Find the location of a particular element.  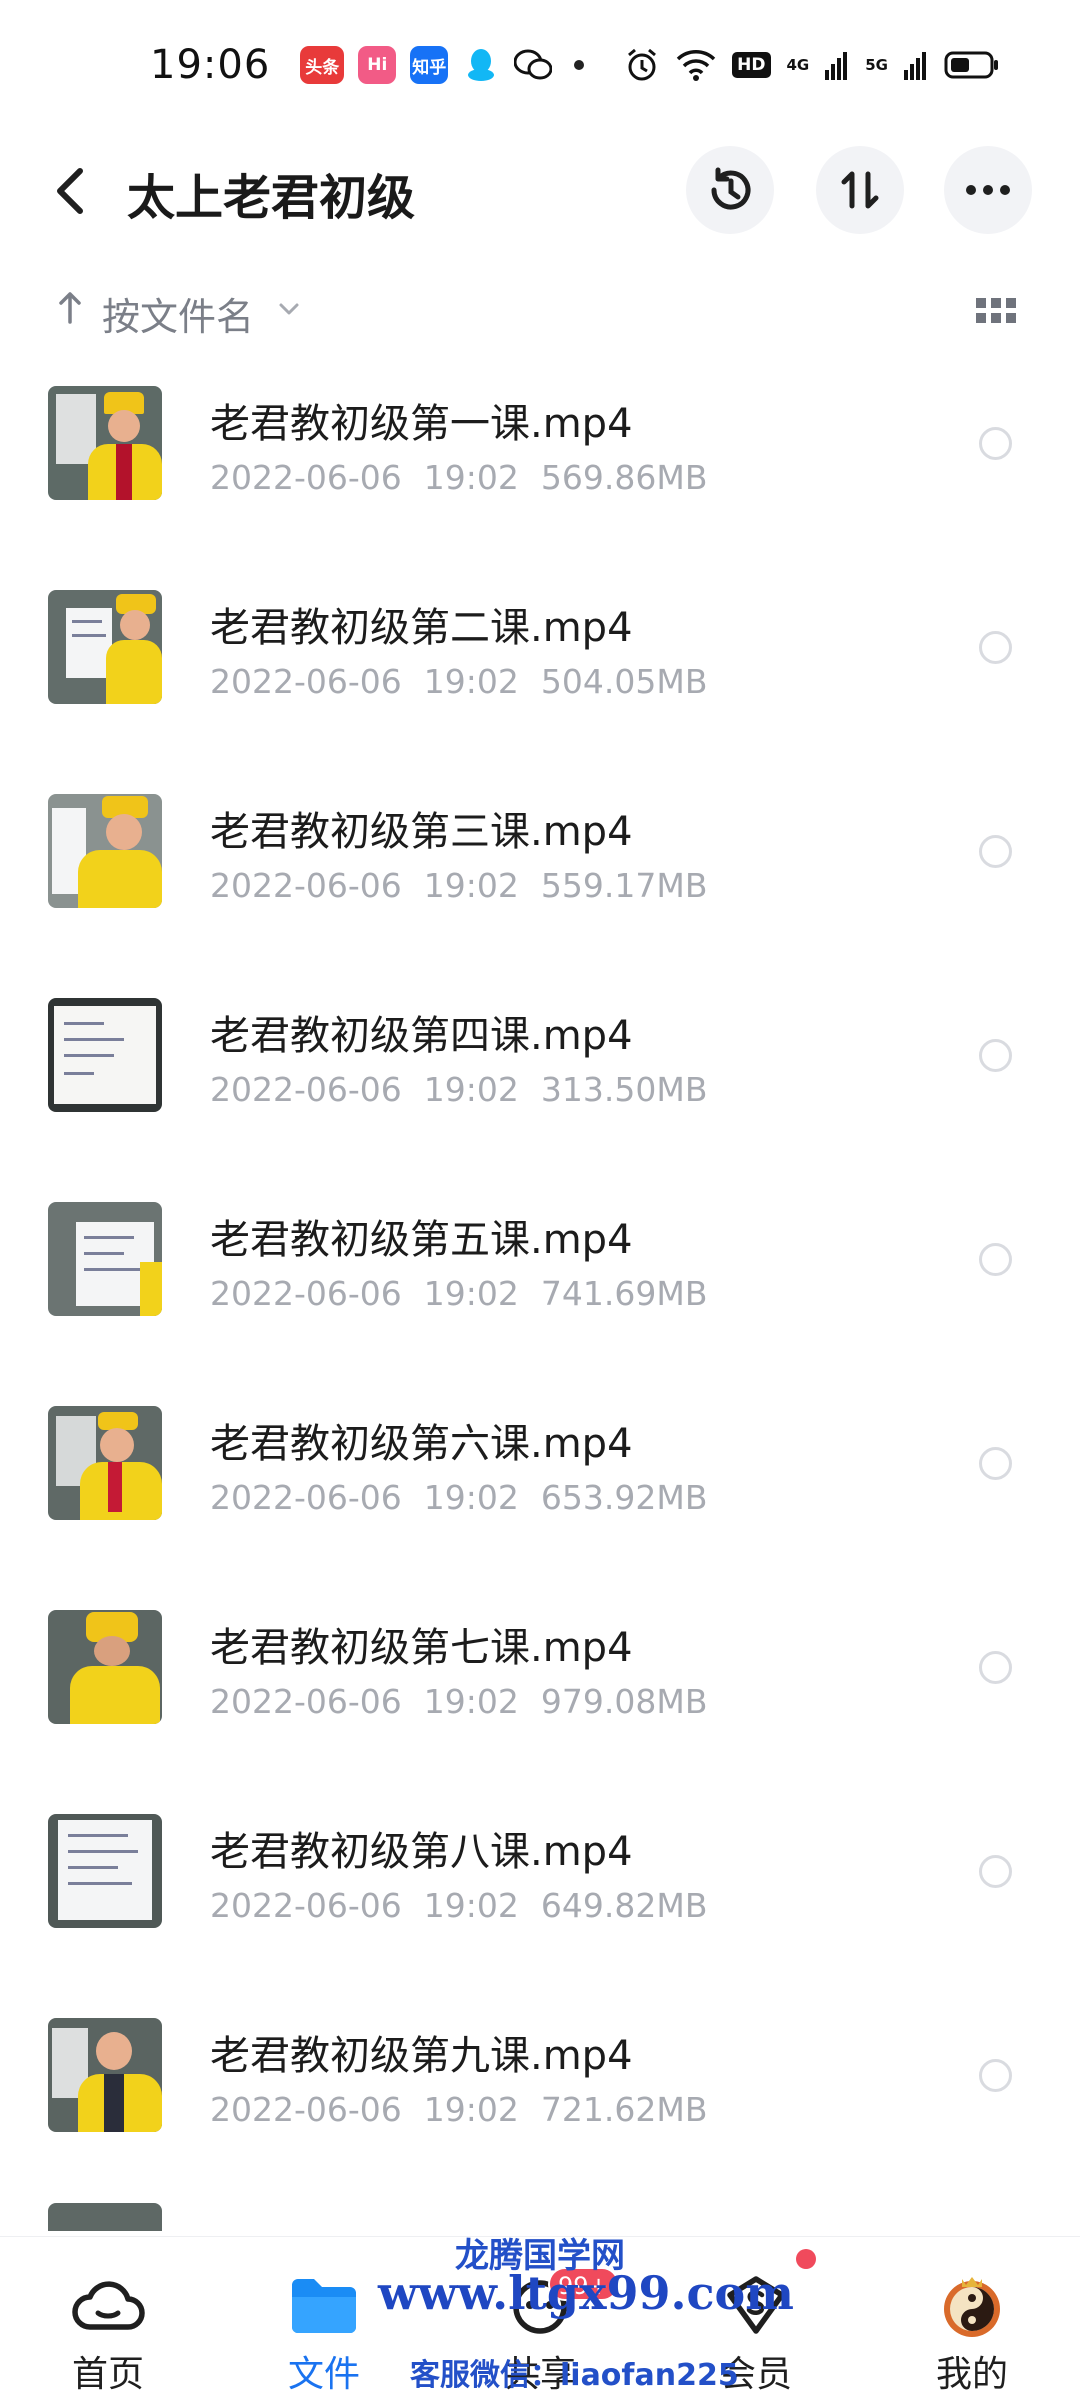

file-size: 569.86MB is located at coordinates (624, 477).